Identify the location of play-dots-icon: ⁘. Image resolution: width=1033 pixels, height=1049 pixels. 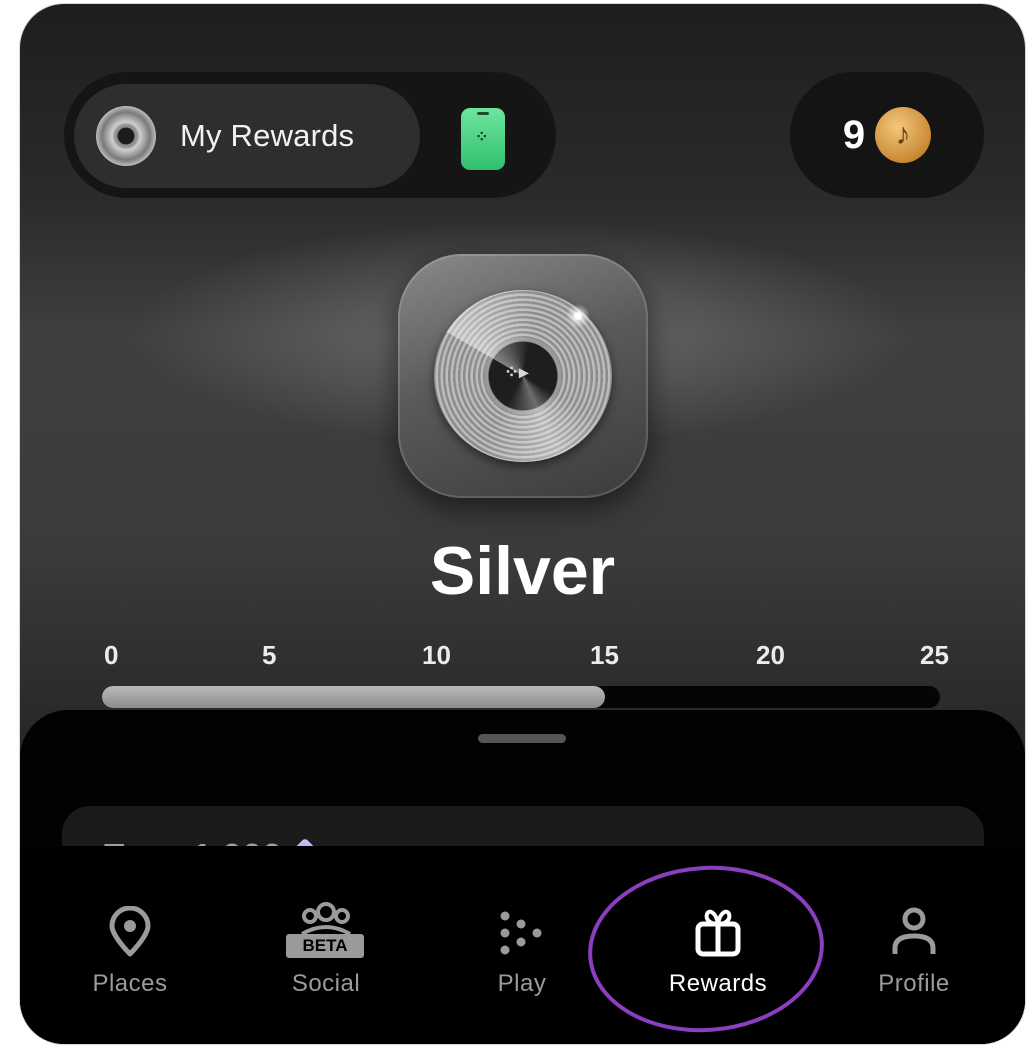
(482, 137).